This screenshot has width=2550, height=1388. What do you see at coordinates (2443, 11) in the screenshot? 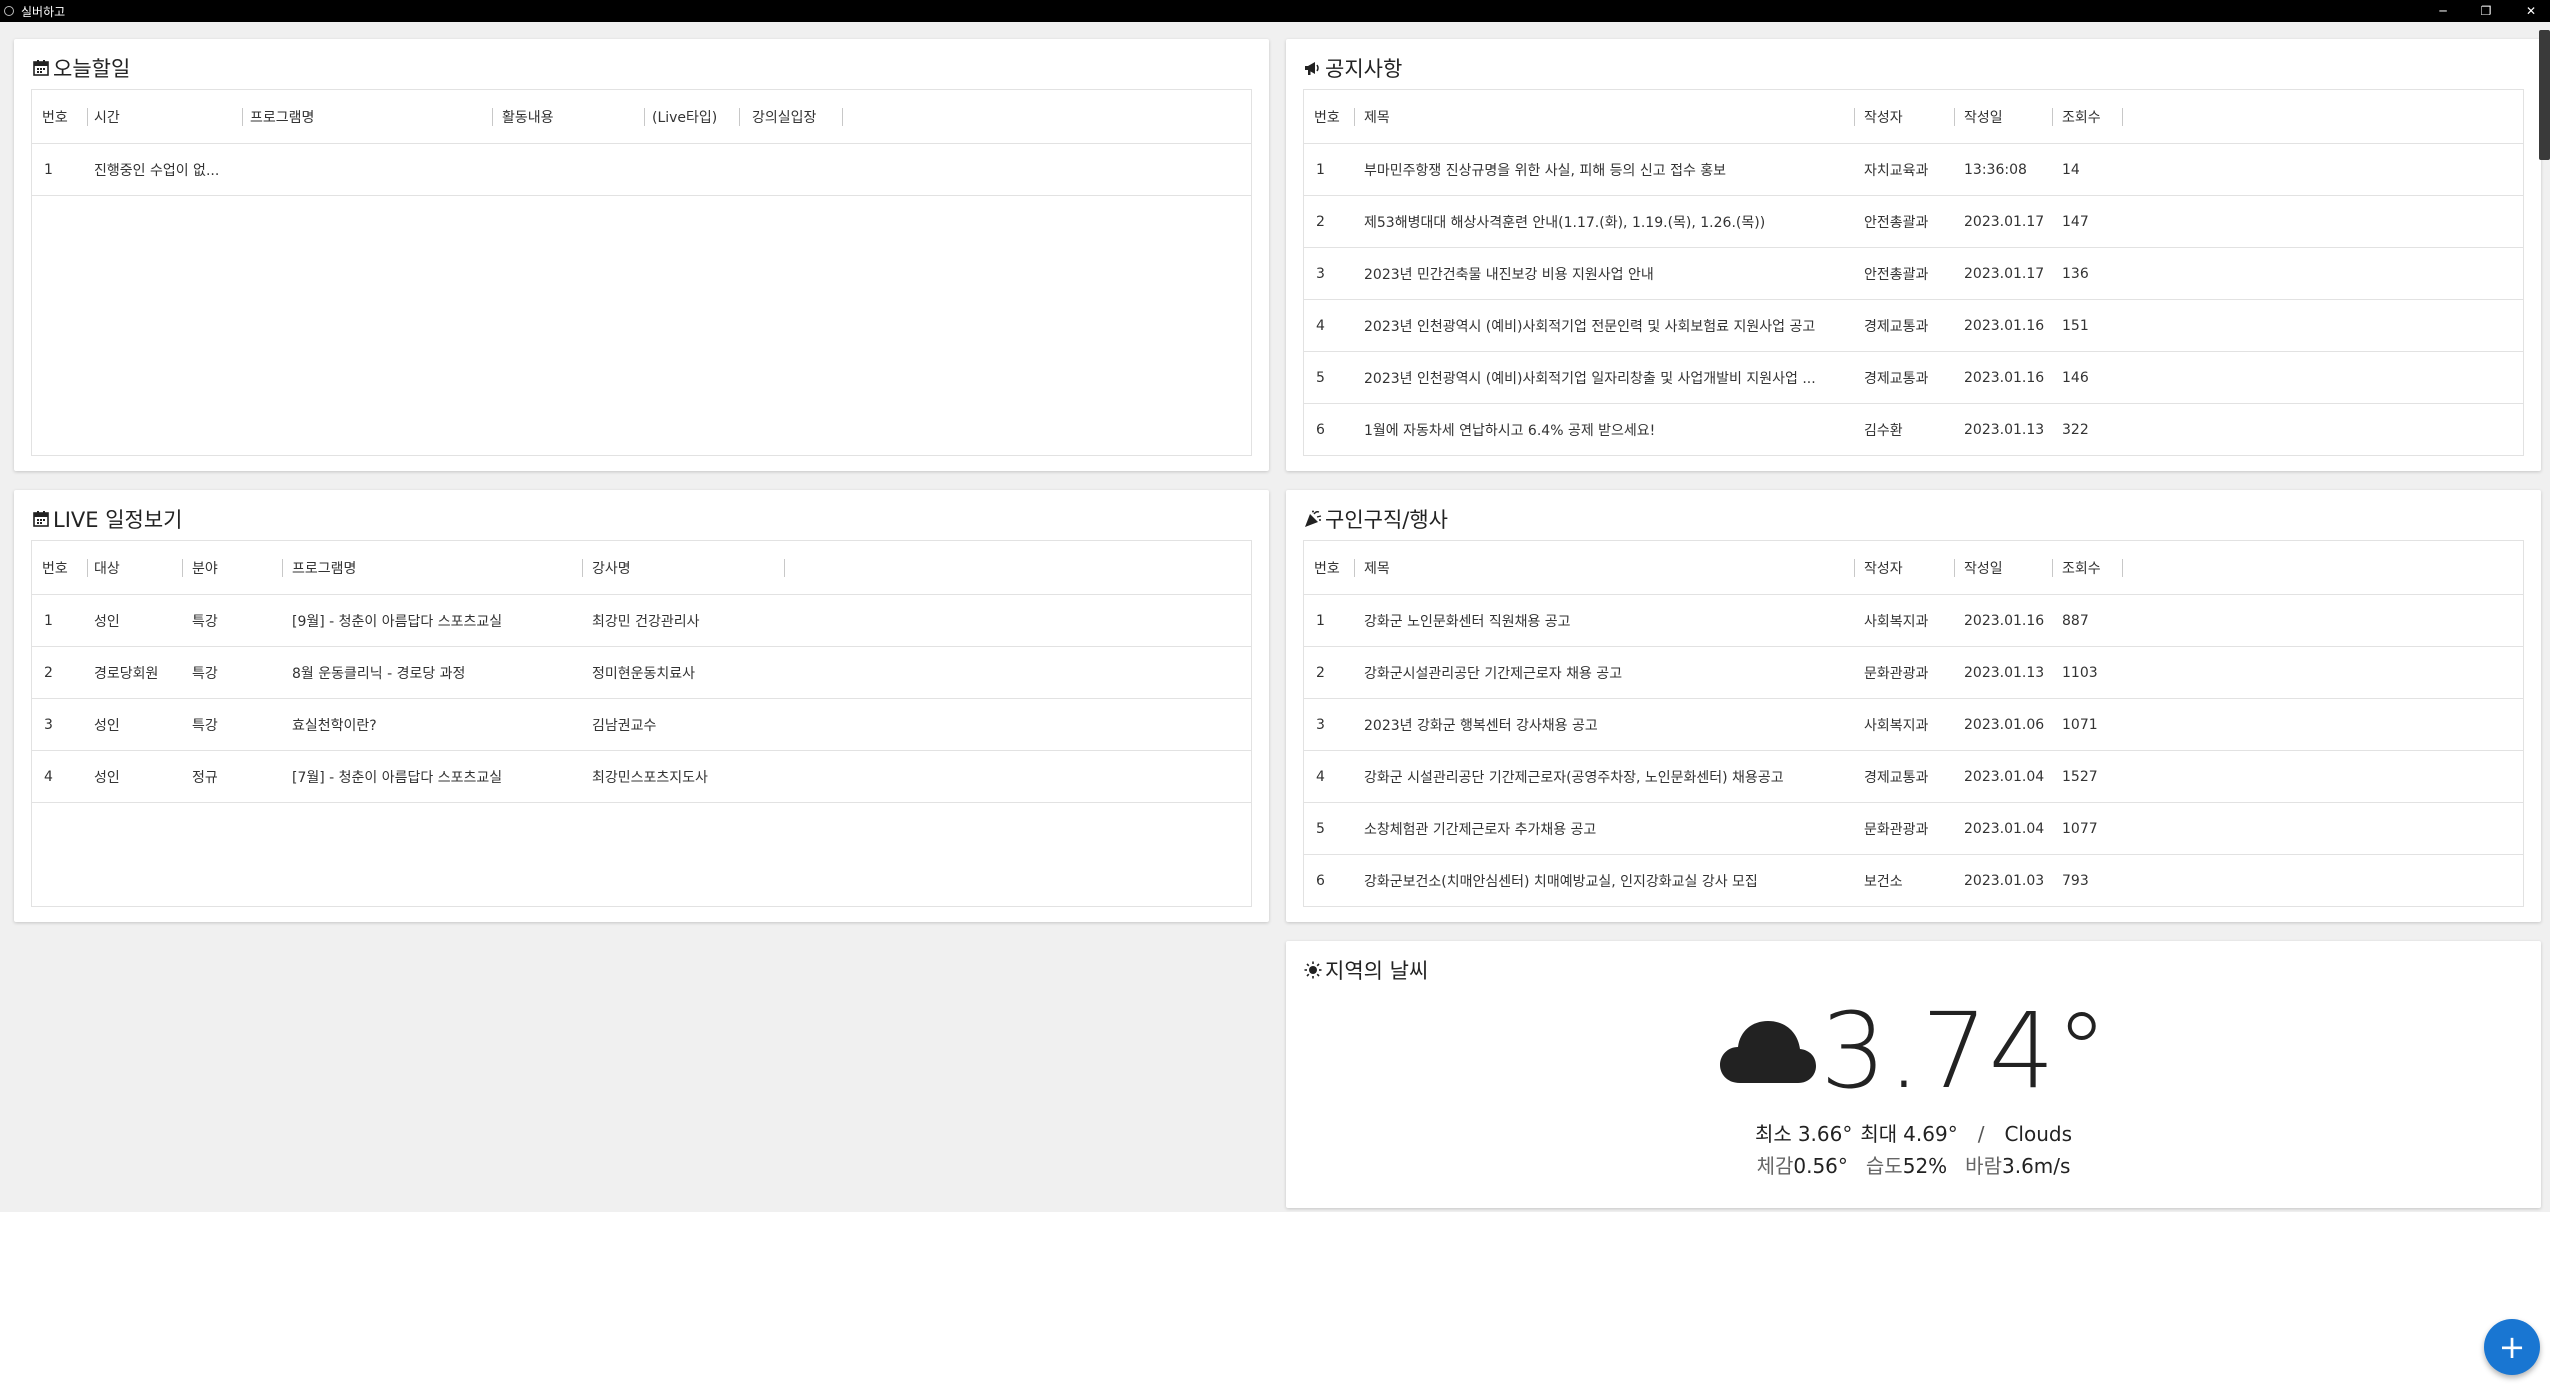
I see `minimize-button: ─` at bounding box center [2443, 11].